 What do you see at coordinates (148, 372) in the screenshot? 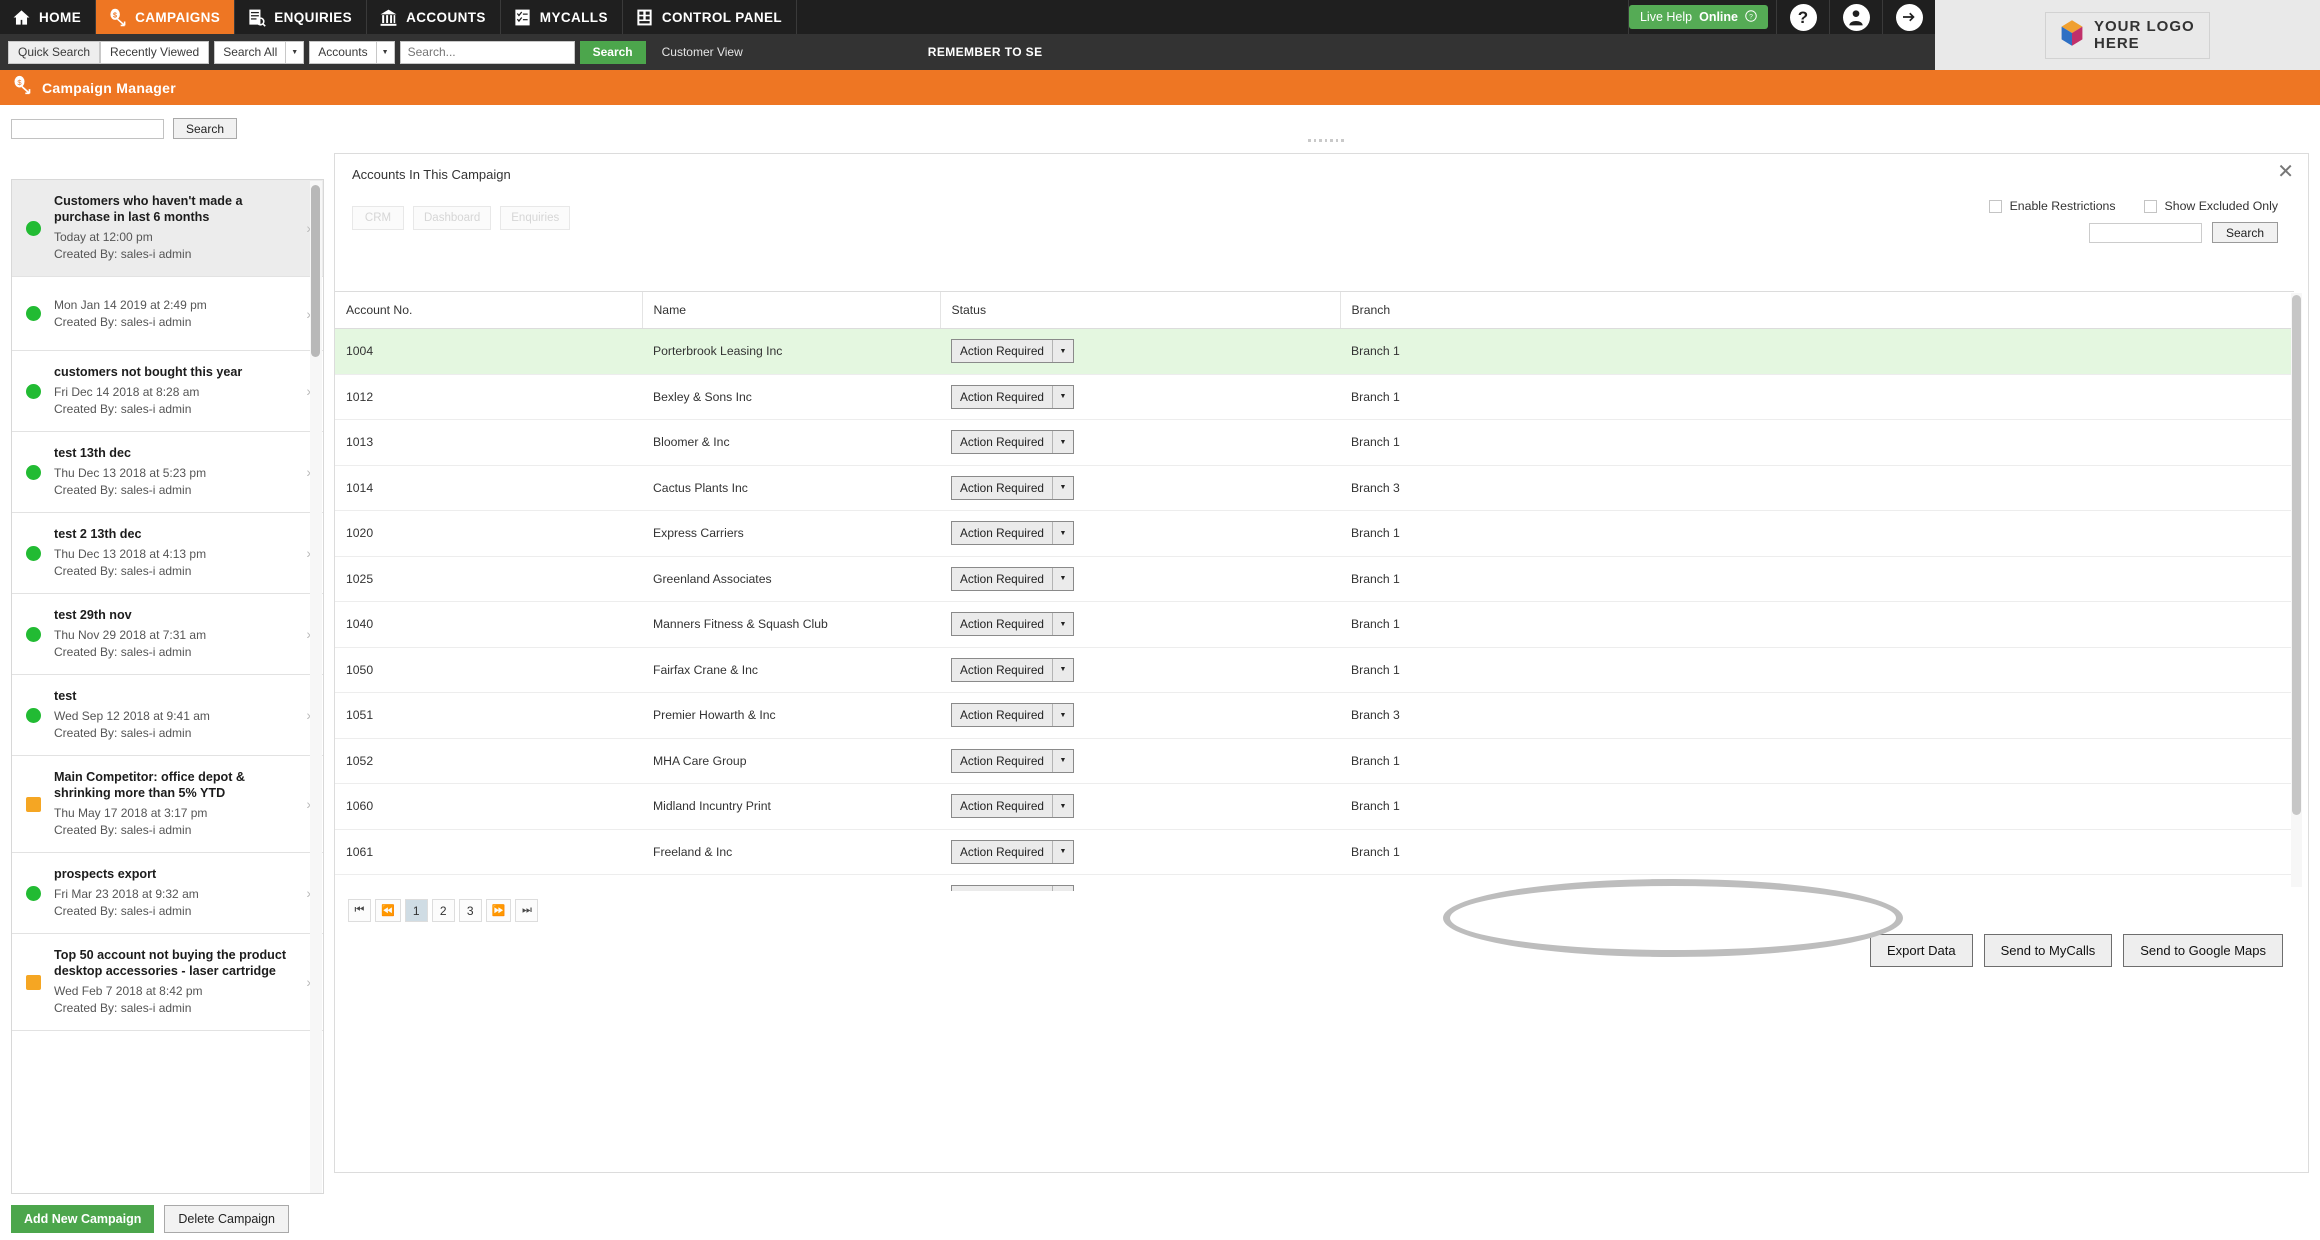
I see `campaign-title: customers not bought this year` at bounding box center [148, 372].